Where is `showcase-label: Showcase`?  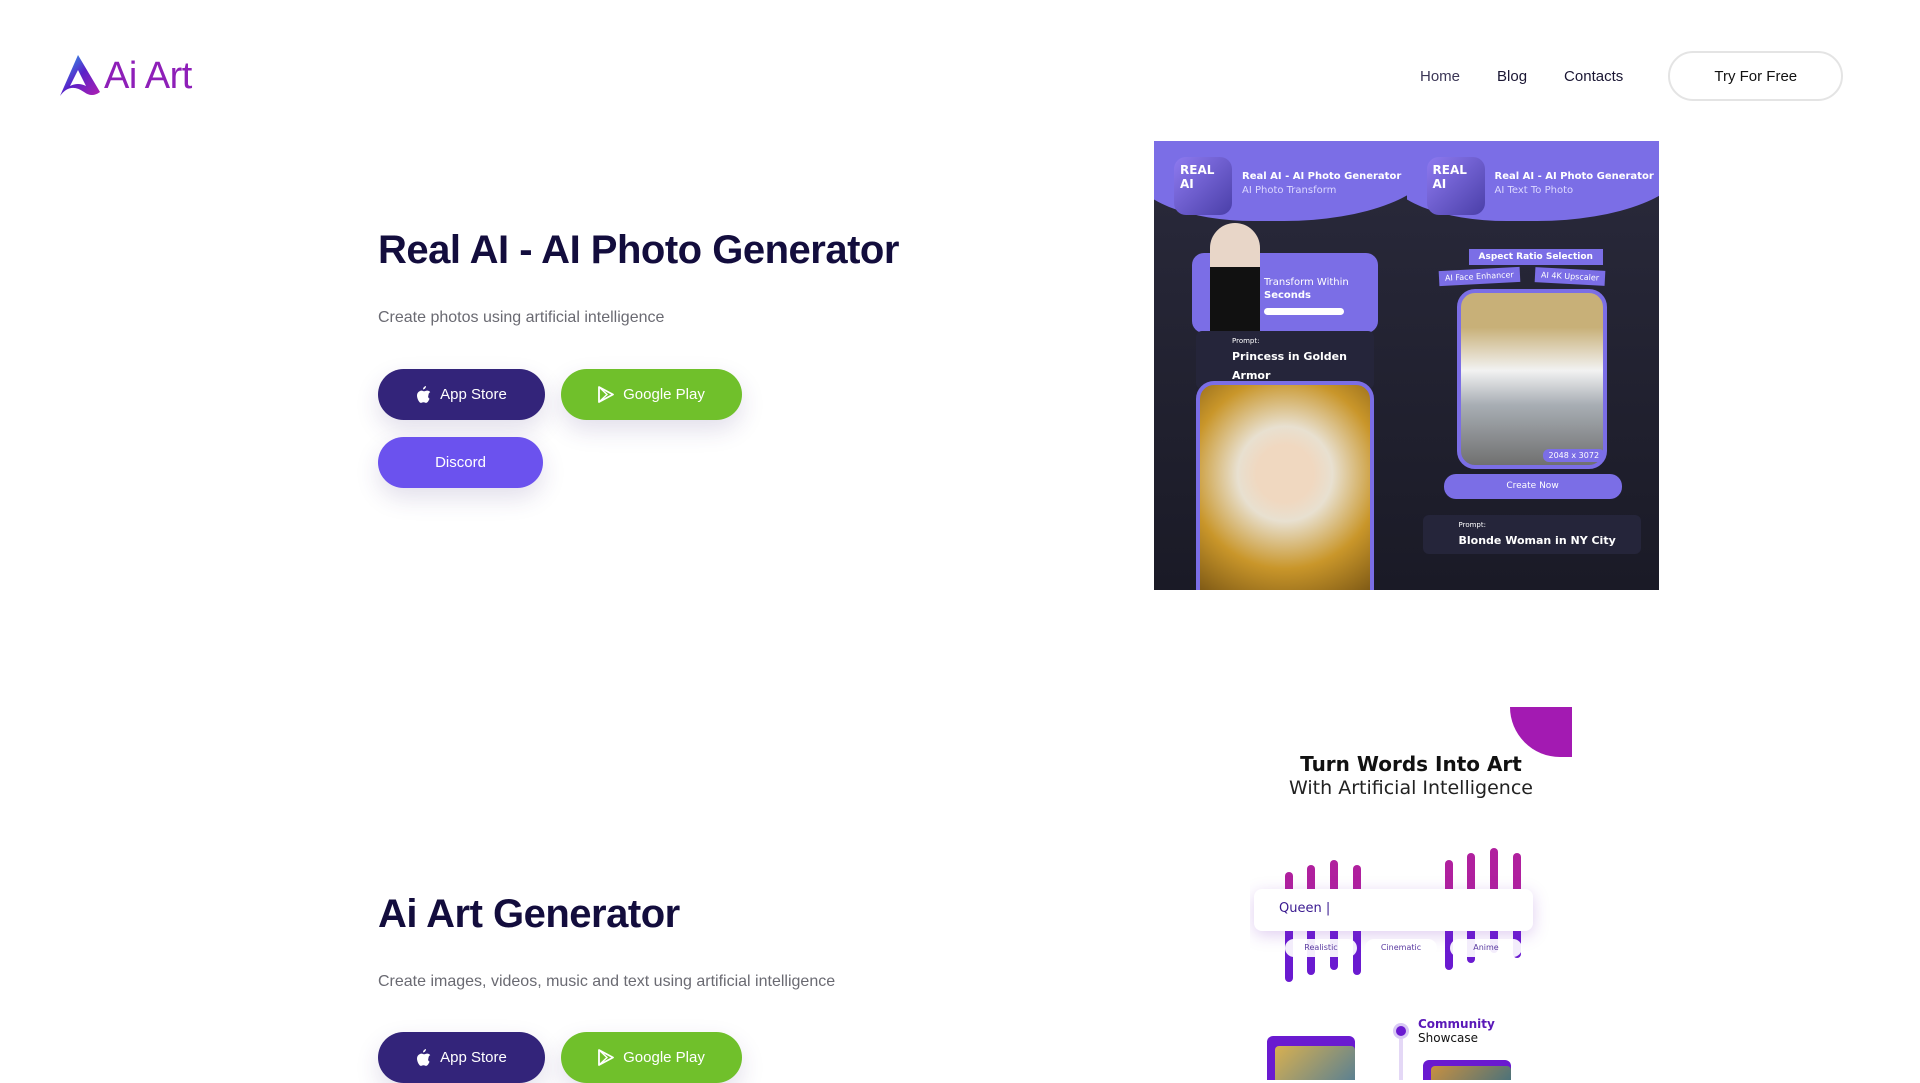 showcase-label: Showcase is located at coordinates (1448, 1038).